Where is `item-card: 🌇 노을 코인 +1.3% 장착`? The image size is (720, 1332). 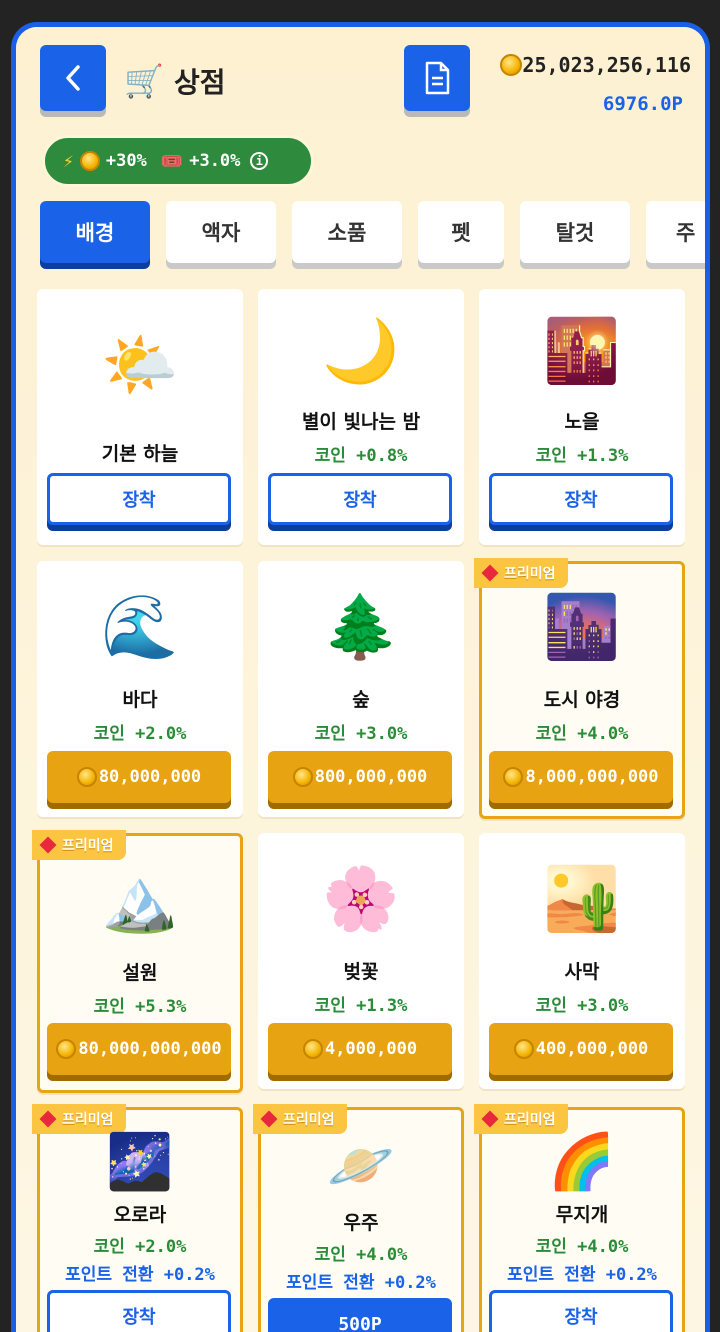 item-card: 🌇 노을 코인 +1.3% 장착 is located at coordinates (582, 417).